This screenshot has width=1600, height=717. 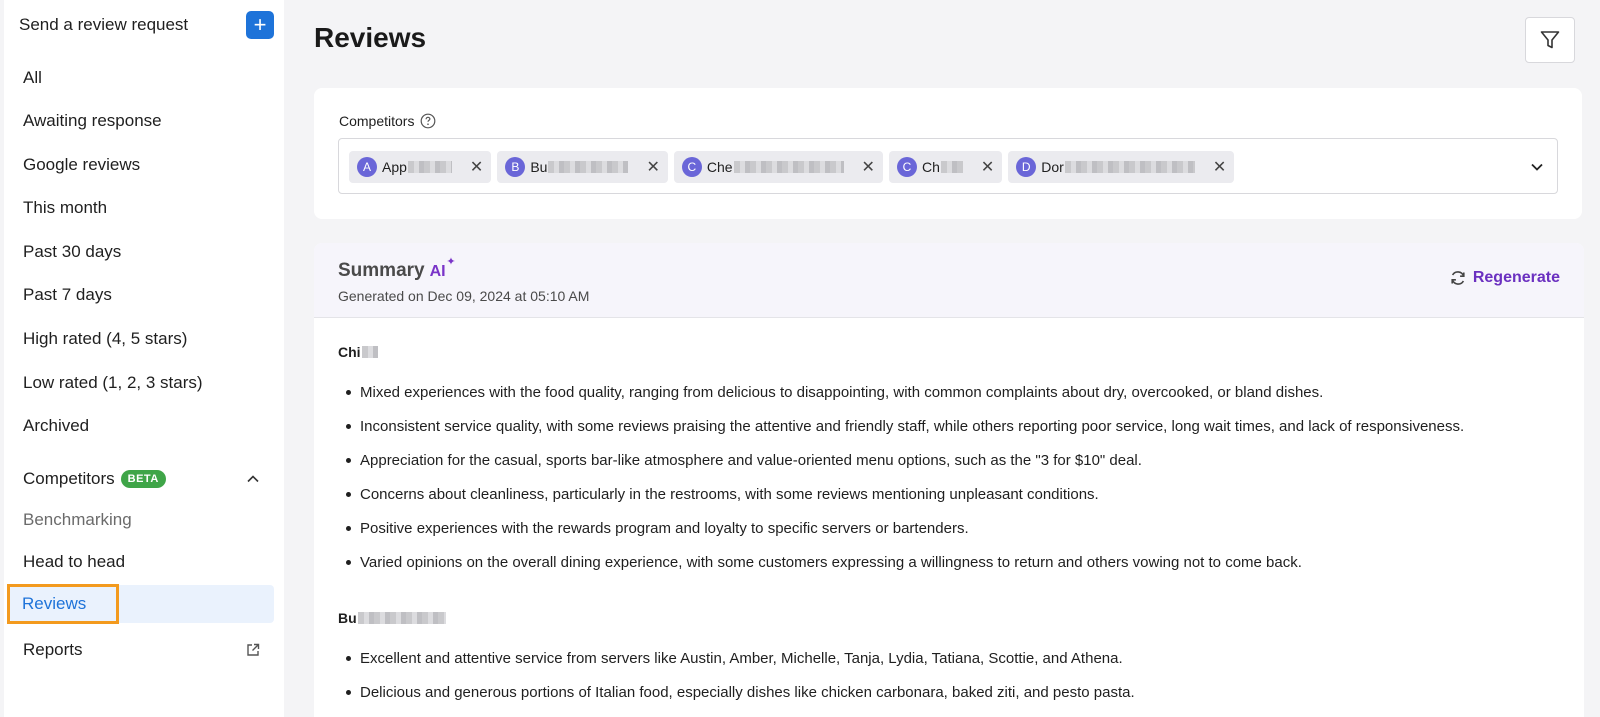 What do you see at coordinates (381, 270) in the screenshot?
I see `summary-title-text: Summary` at bounding box center [381, 270].